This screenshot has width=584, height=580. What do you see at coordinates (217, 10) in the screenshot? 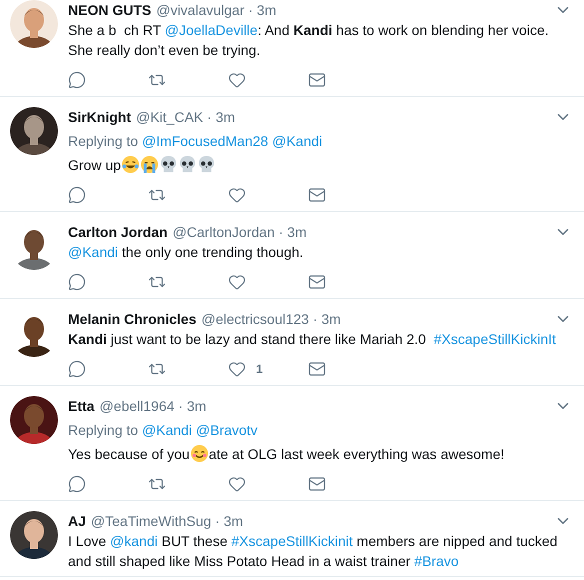
I see `user-handle: @vivalavulgar · 3m` at bounding box center [217, 10].